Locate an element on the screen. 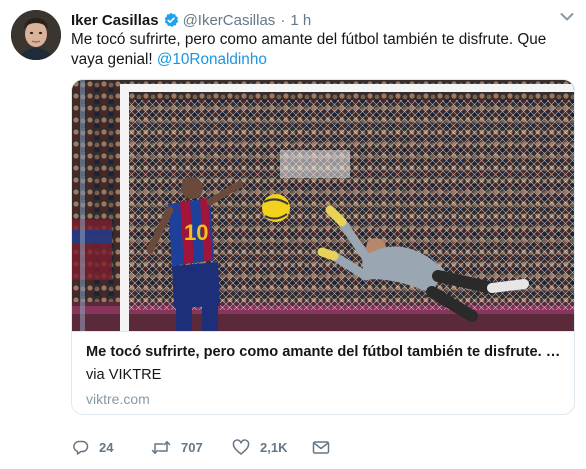 This screenshot has height=469, width=586. avatar-image is located at coordinates (36, 35).